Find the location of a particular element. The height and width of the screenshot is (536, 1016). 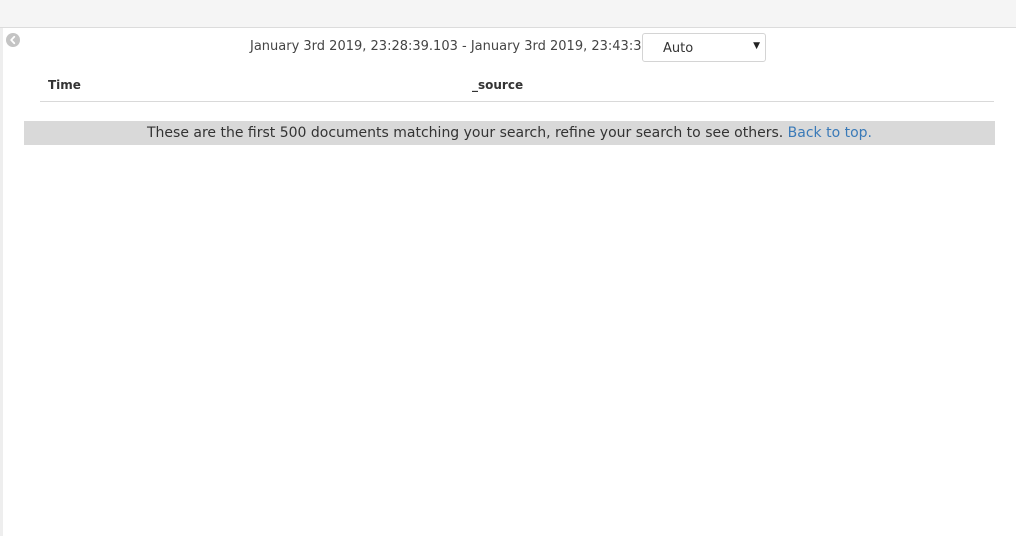

caret-down-icon: ▼ is located at coordinates (756, 46).